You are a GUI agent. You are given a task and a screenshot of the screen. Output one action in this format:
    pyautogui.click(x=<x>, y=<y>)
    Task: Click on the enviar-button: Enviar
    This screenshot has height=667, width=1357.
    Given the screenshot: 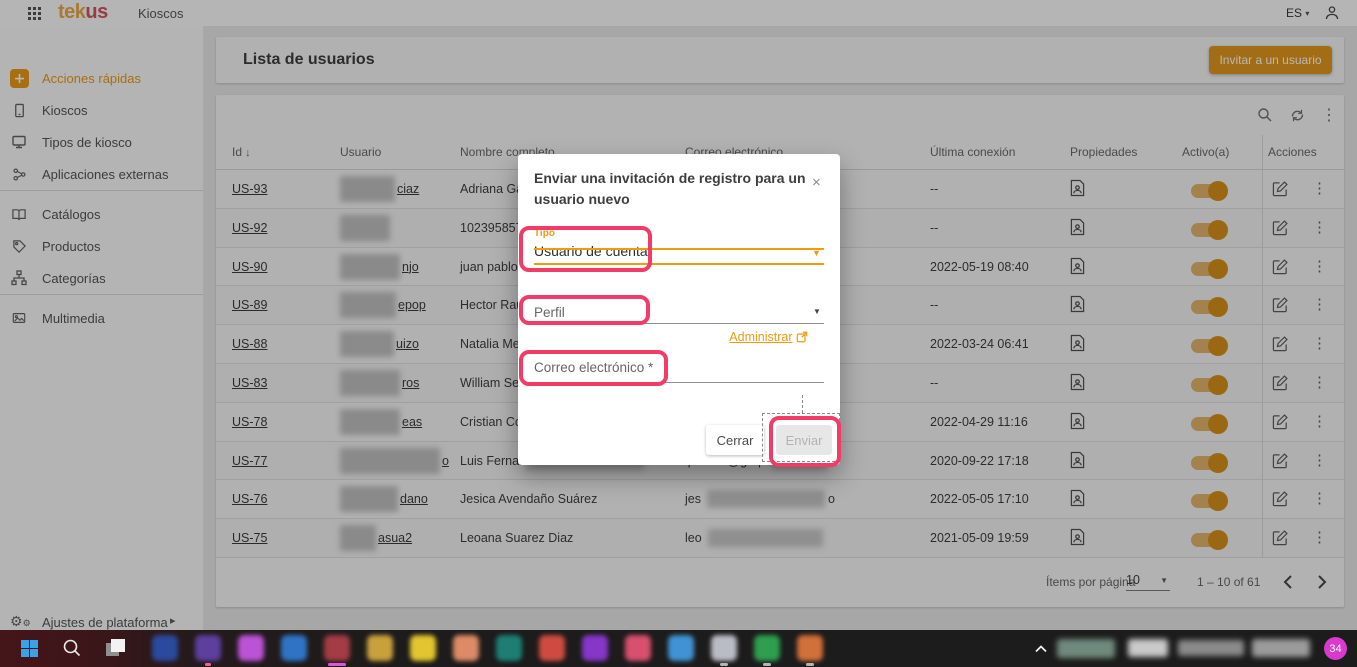 What is the action you would take?
    pyautogui.click(x=804, y=440)
    